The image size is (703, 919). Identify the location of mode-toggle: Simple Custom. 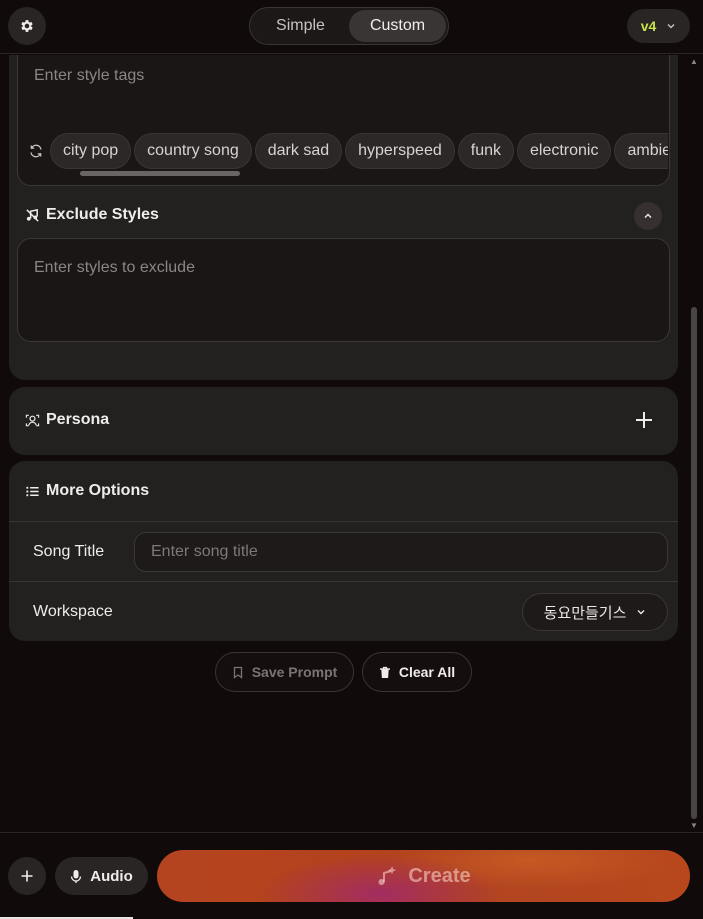
(349, 26).